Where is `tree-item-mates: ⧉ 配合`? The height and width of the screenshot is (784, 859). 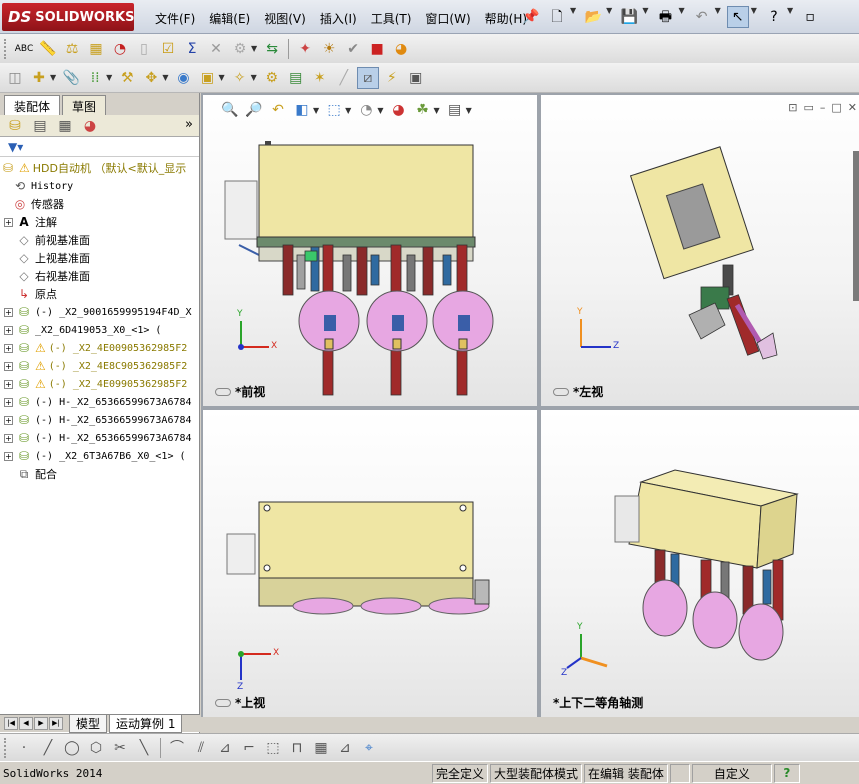 tree-item-mates: ⧉ 配合 is located at coordinates (99, 474).